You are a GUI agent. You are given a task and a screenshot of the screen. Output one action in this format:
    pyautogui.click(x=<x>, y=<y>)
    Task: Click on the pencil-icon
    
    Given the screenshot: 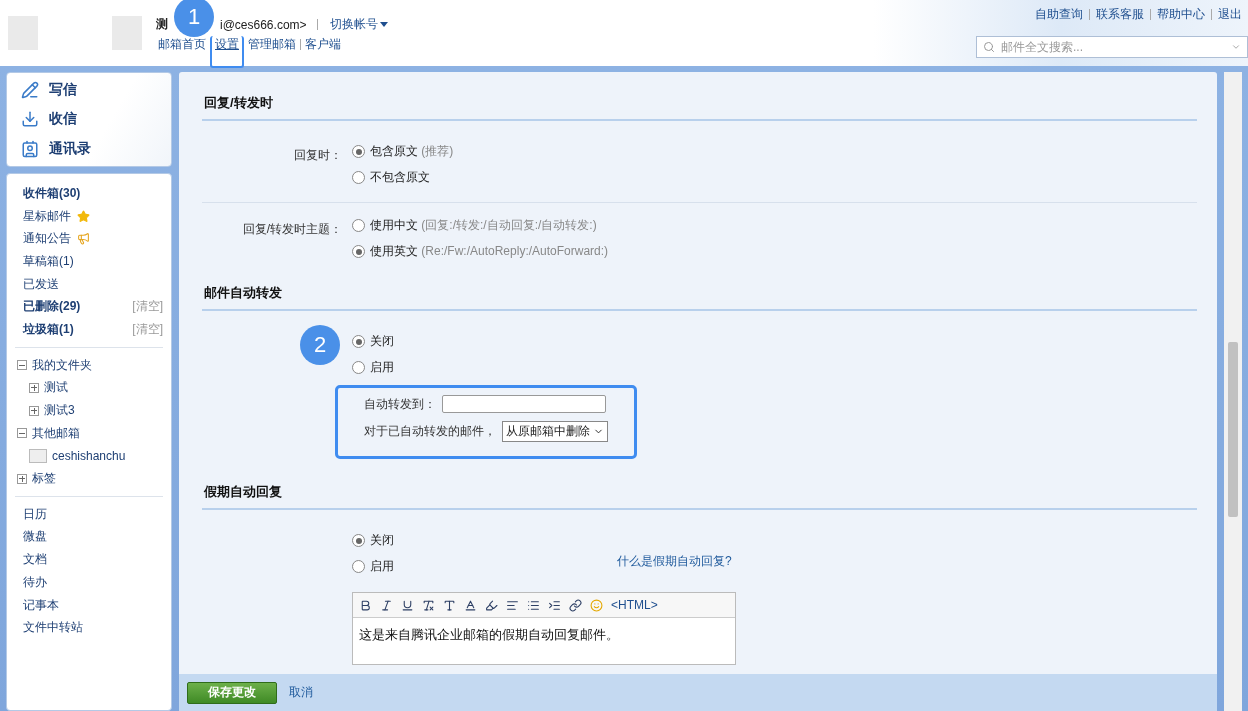 What is the action you would take?
    pyautogui.click(x=30, y=89)
    